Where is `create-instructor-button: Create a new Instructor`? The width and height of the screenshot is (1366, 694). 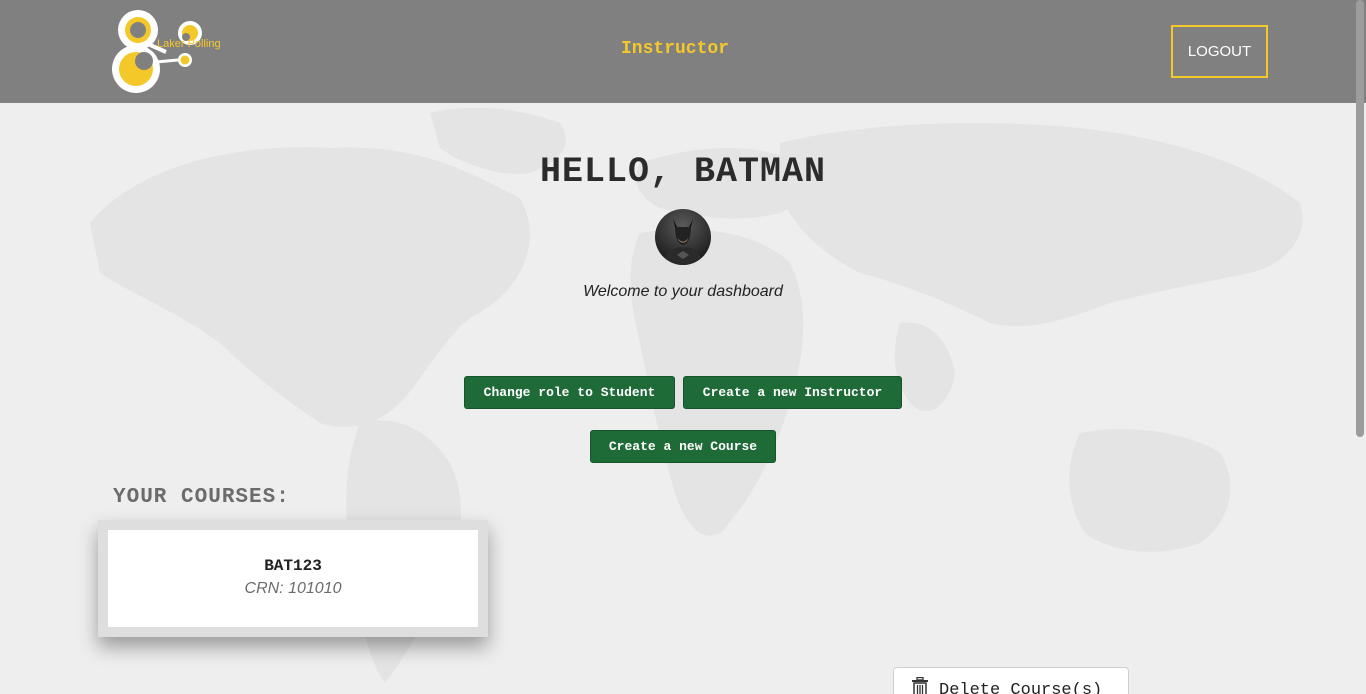 create-instructor-button: Create a new Instructor is located at coordinates (792, 392).